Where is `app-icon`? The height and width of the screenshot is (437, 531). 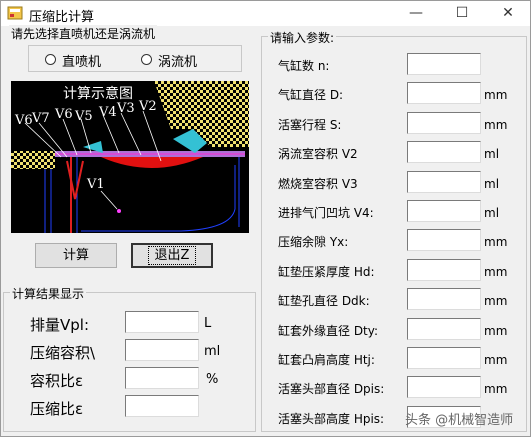 app-icon is located at coordinates (15, 13).